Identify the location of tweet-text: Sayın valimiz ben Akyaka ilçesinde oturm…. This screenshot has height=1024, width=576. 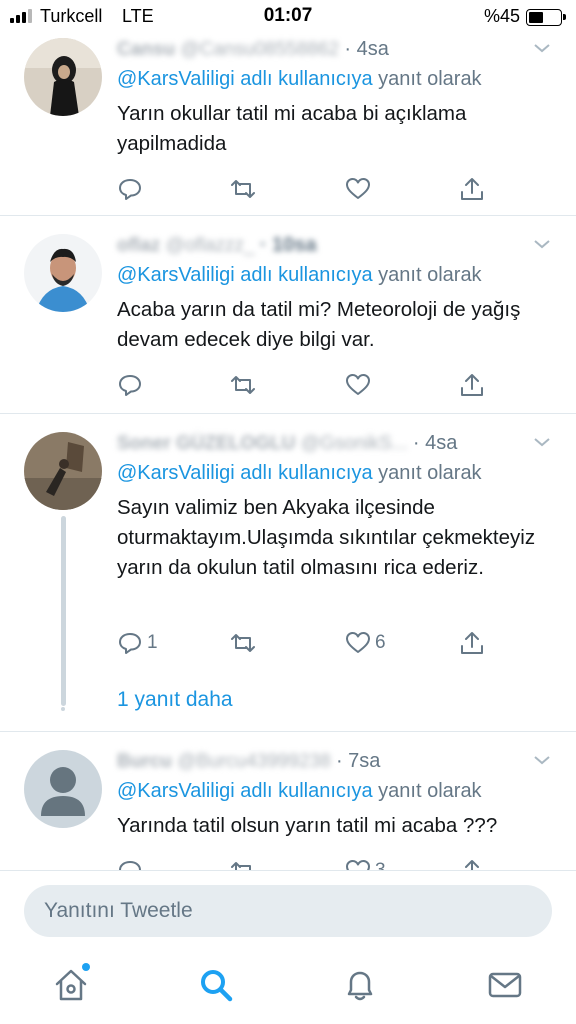
(326, 537).